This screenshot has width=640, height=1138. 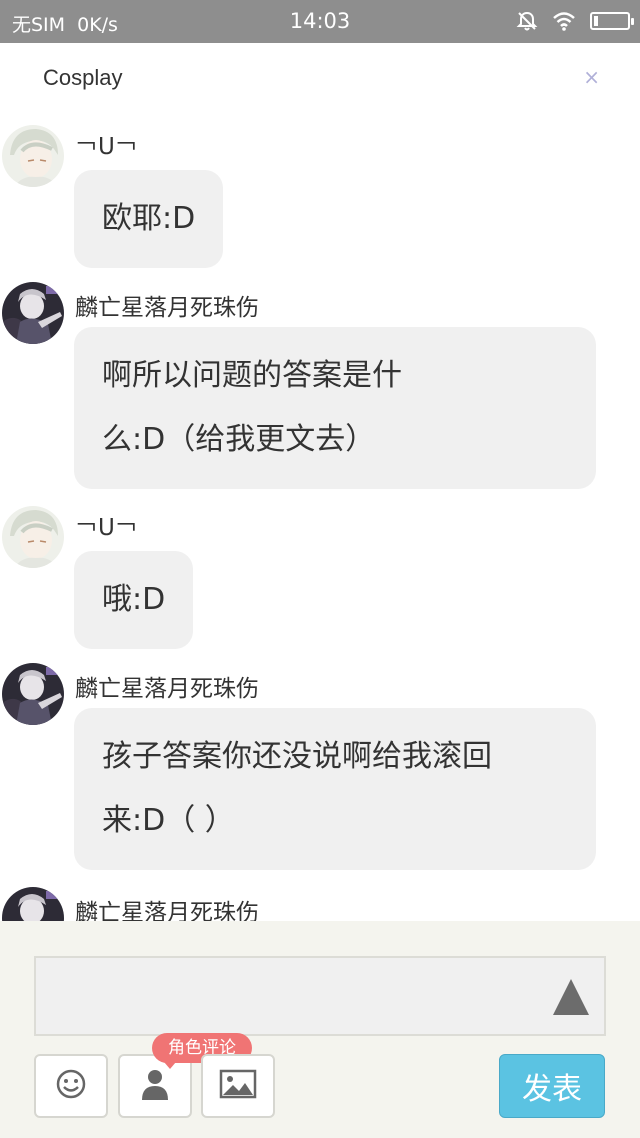 I want to click on message-text: 来:D（ ）, so click(x=168, y=820).